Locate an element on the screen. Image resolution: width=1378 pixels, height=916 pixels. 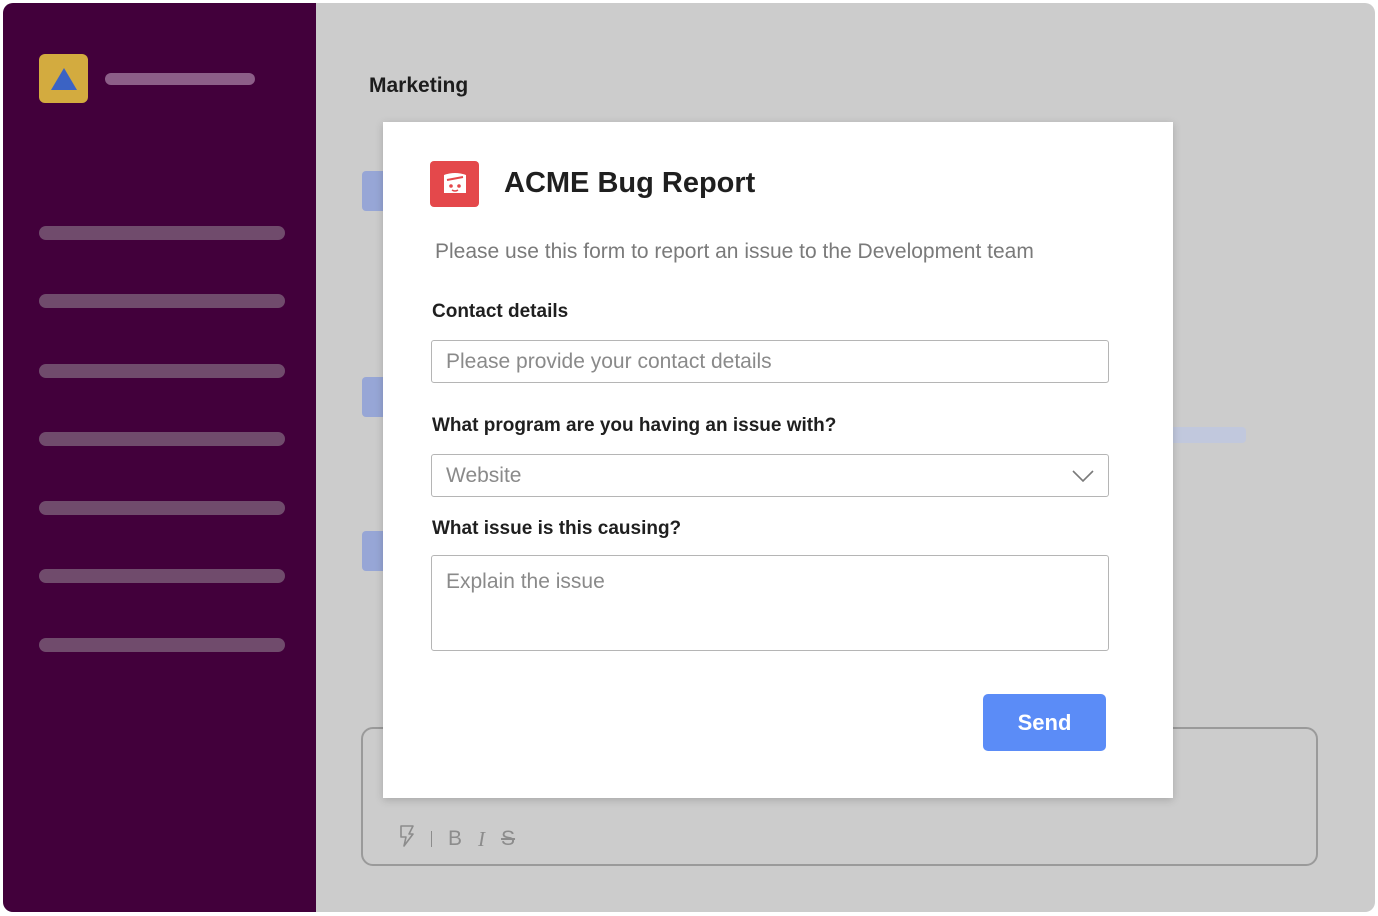
channel-title: Marketing is located at coordinates (419, 85).